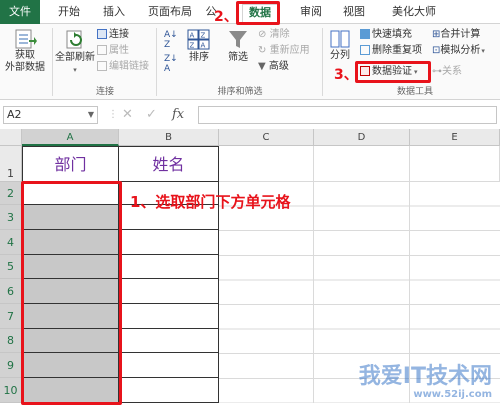  Describe the element at coordinates (414, 92) in the screenshot. I see `group-label-data-tools: 数据工具` at that location.